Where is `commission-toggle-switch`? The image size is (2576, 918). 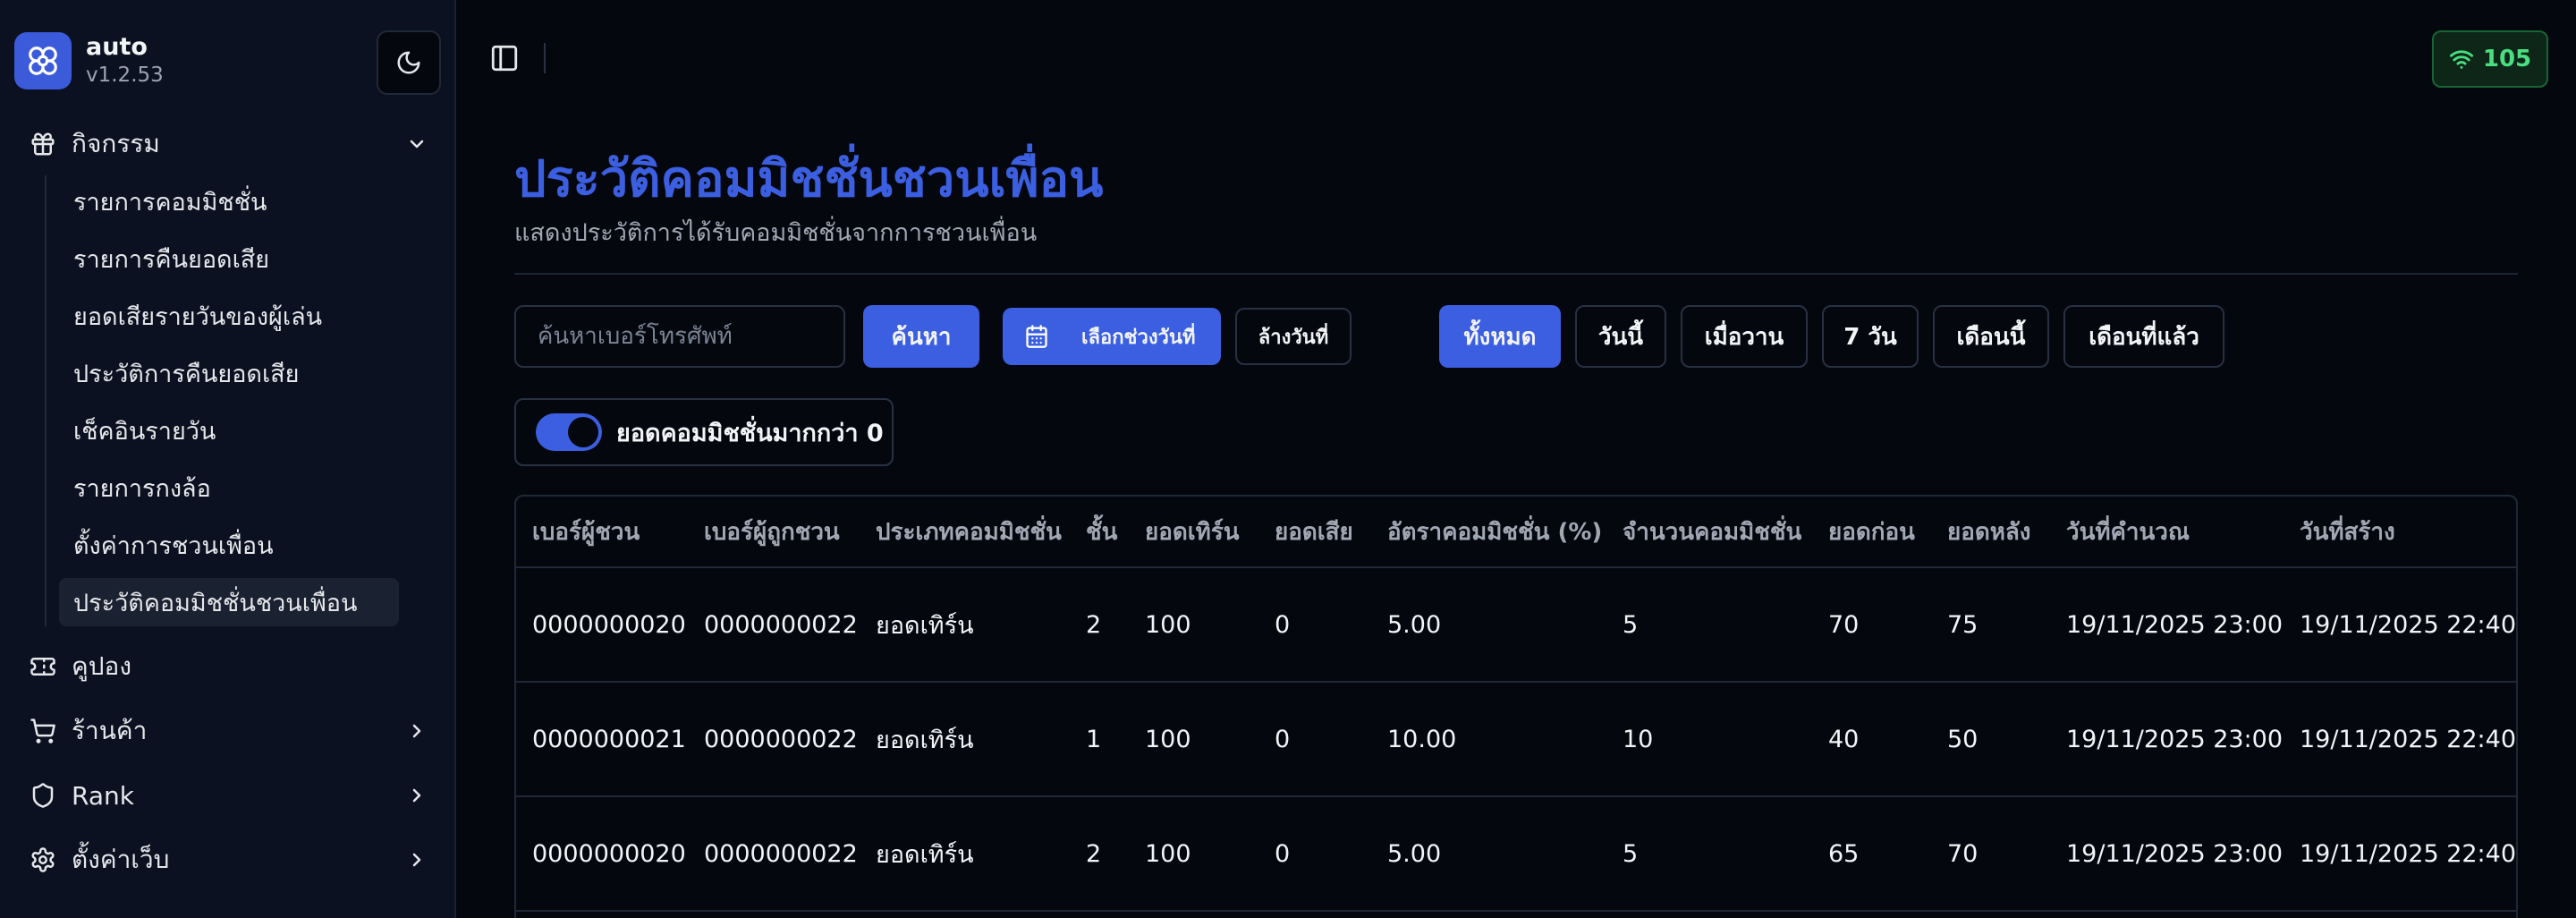 commission-toggle-switch is located at coordinates (569, 432).